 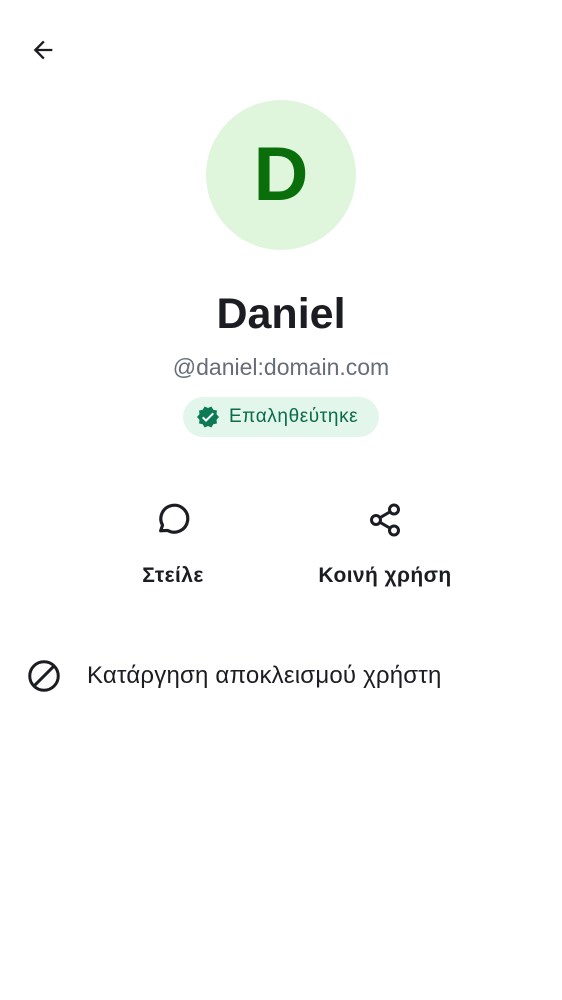 I want to click on send-message-label: Στείλε, so click(x=173, y=575).